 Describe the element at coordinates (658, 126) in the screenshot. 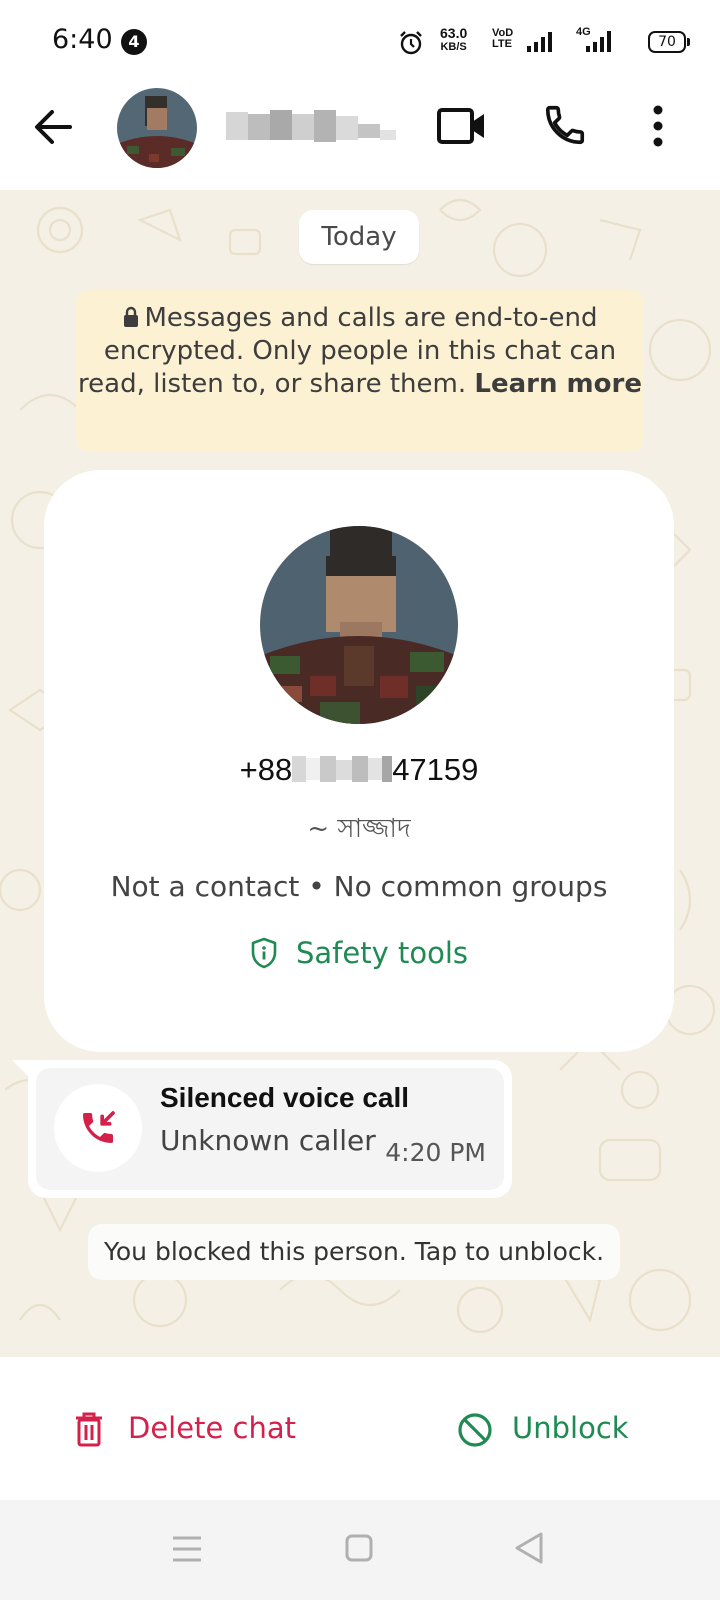

I see `more-vert-icon` at that location.